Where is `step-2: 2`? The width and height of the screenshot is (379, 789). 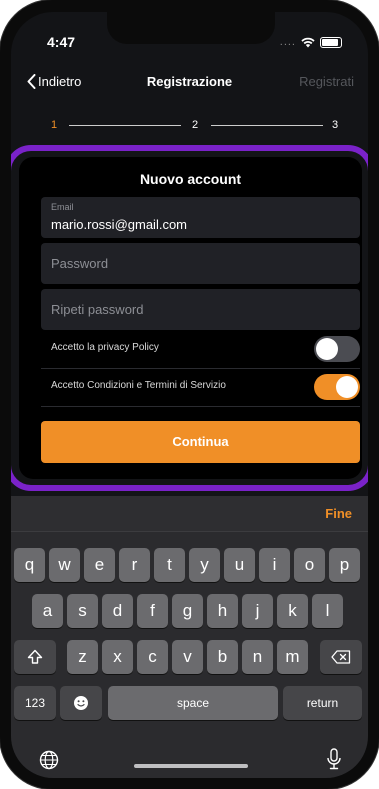 step-2: 2 is located at coordinates (195, 125).